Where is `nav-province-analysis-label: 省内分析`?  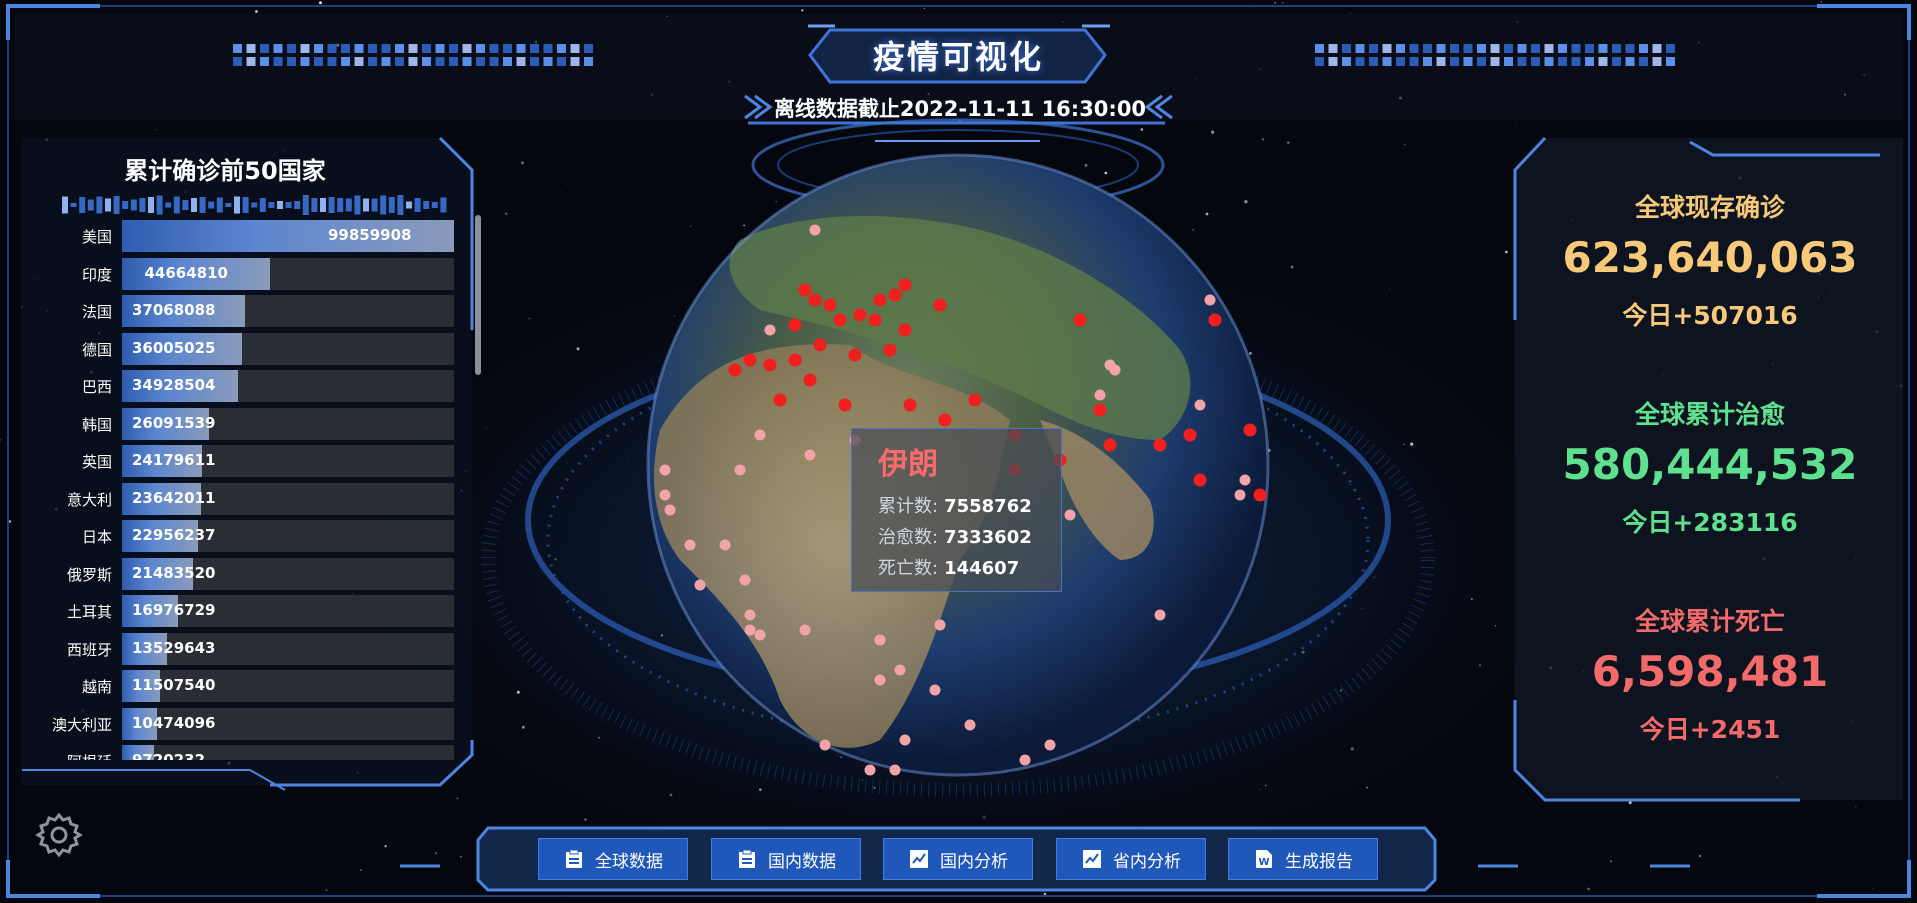 nav-province-analysis-label: 省内分析 is located at coordinates (1147, 861).